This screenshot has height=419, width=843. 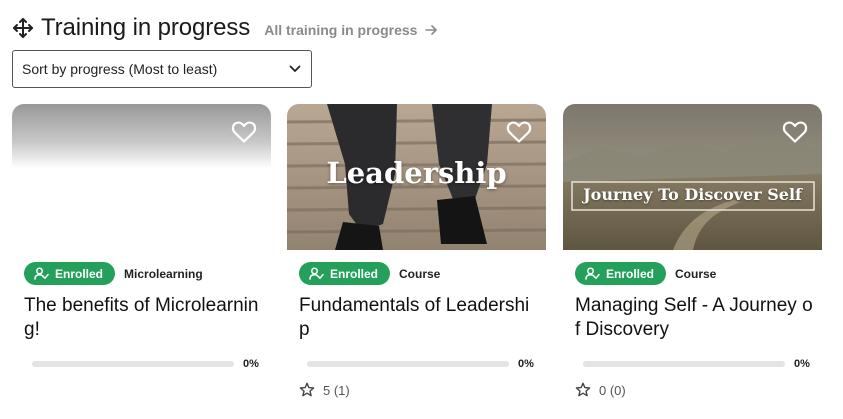 I want to click on all-training-link: All training in progress, so click(x=351, y=30).